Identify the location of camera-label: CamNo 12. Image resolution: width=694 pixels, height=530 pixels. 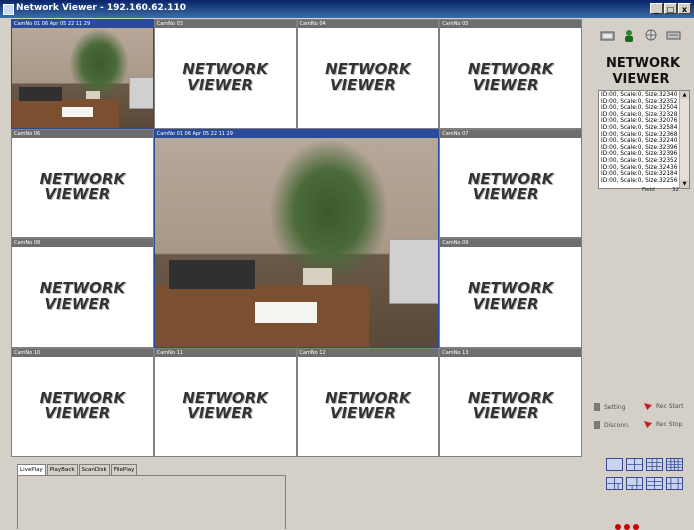
(368, 352).